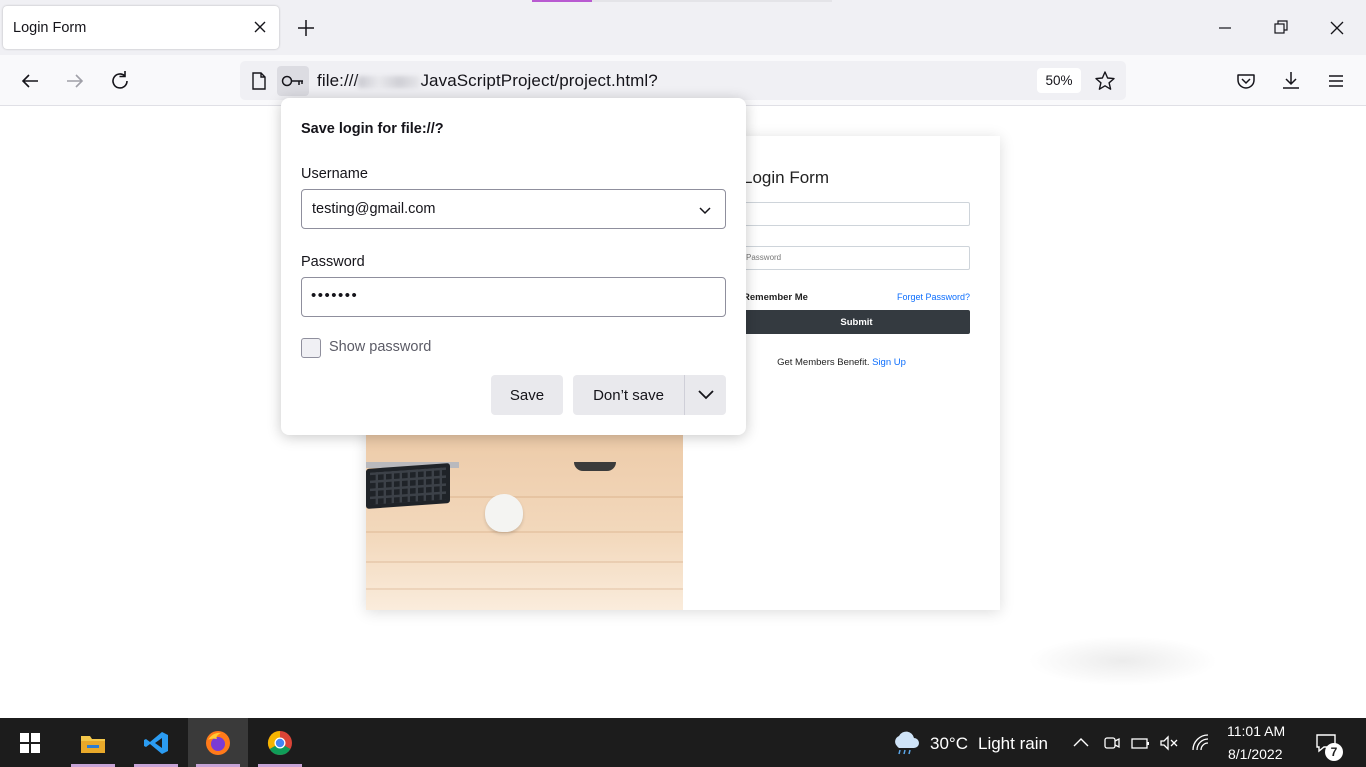  Describe the element at coordinates (1337, 28) in the screenshot. I see `window-close-icon` at that location.